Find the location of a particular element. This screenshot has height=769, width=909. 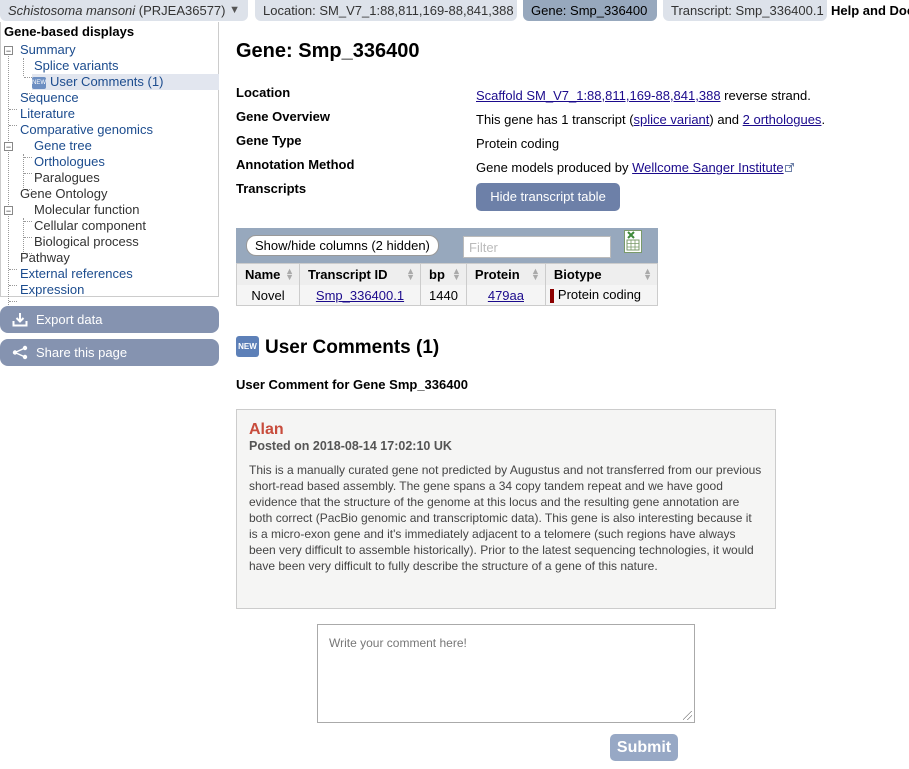

comment-author: Alan is located at coordinates (266, 429).